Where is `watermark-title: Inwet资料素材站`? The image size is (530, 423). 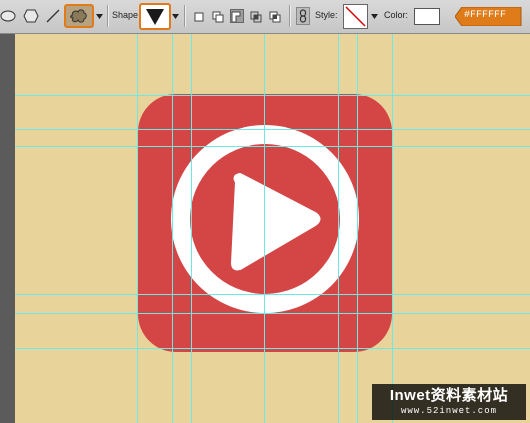 watermark-title: Inwet资料素材站 is located at coordinates (449, 395).